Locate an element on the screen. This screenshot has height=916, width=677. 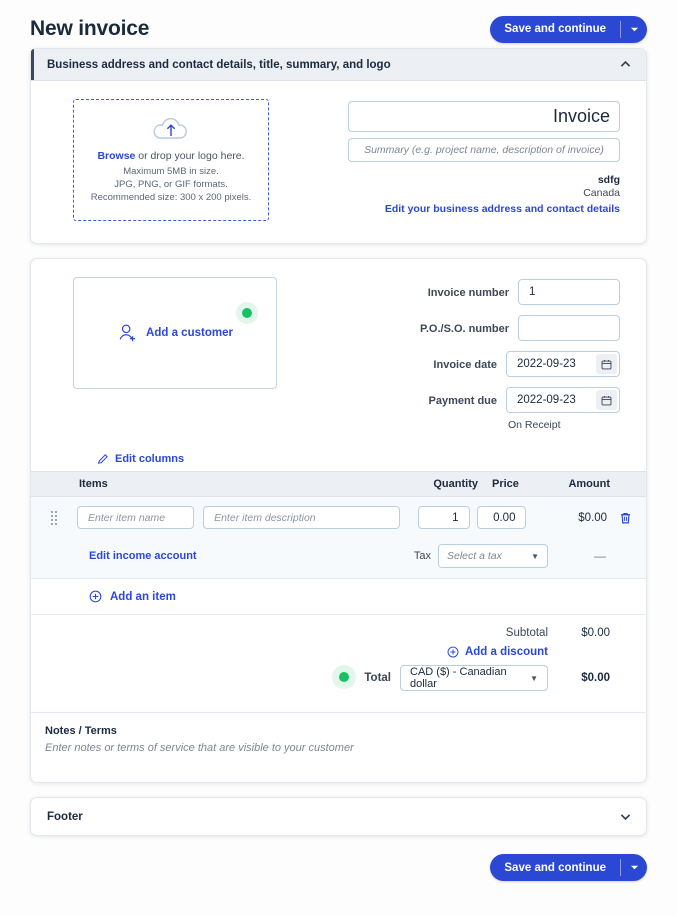
column-header-quantity: Quantity is located at coordinates (455, 484).